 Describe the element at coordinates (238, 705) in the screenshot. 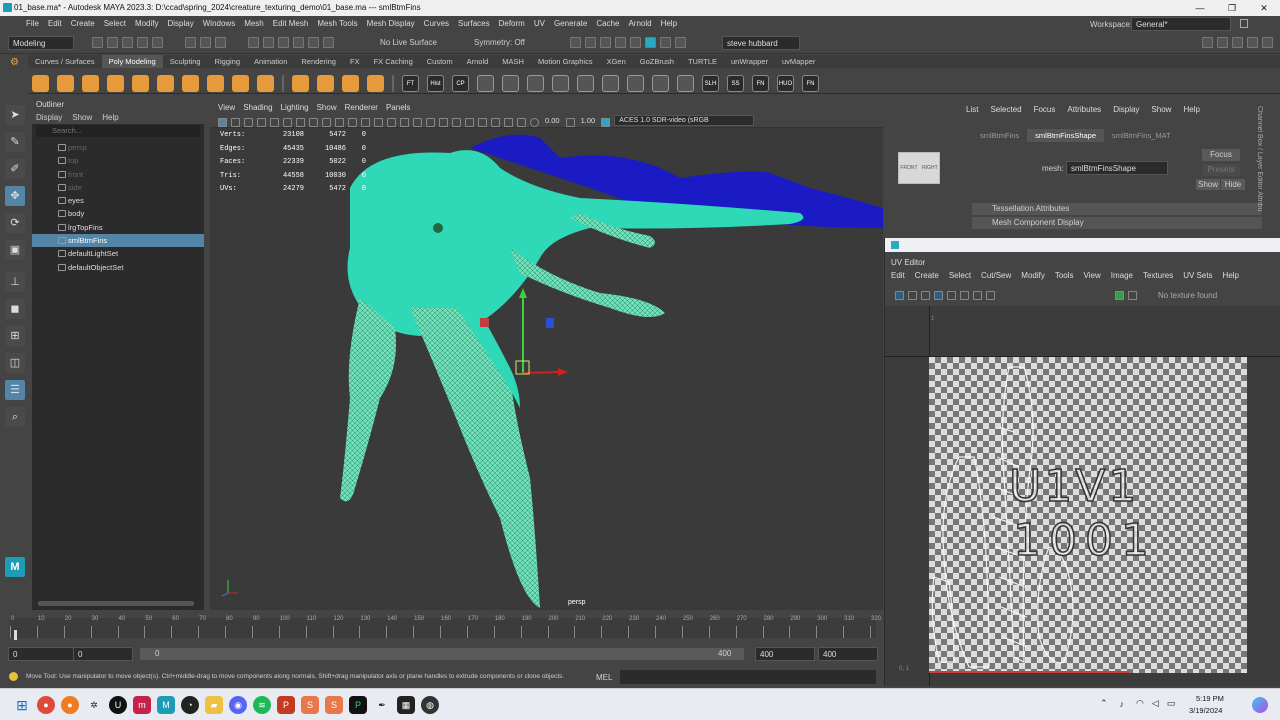

I see `discord-icon: ◉` at that location.